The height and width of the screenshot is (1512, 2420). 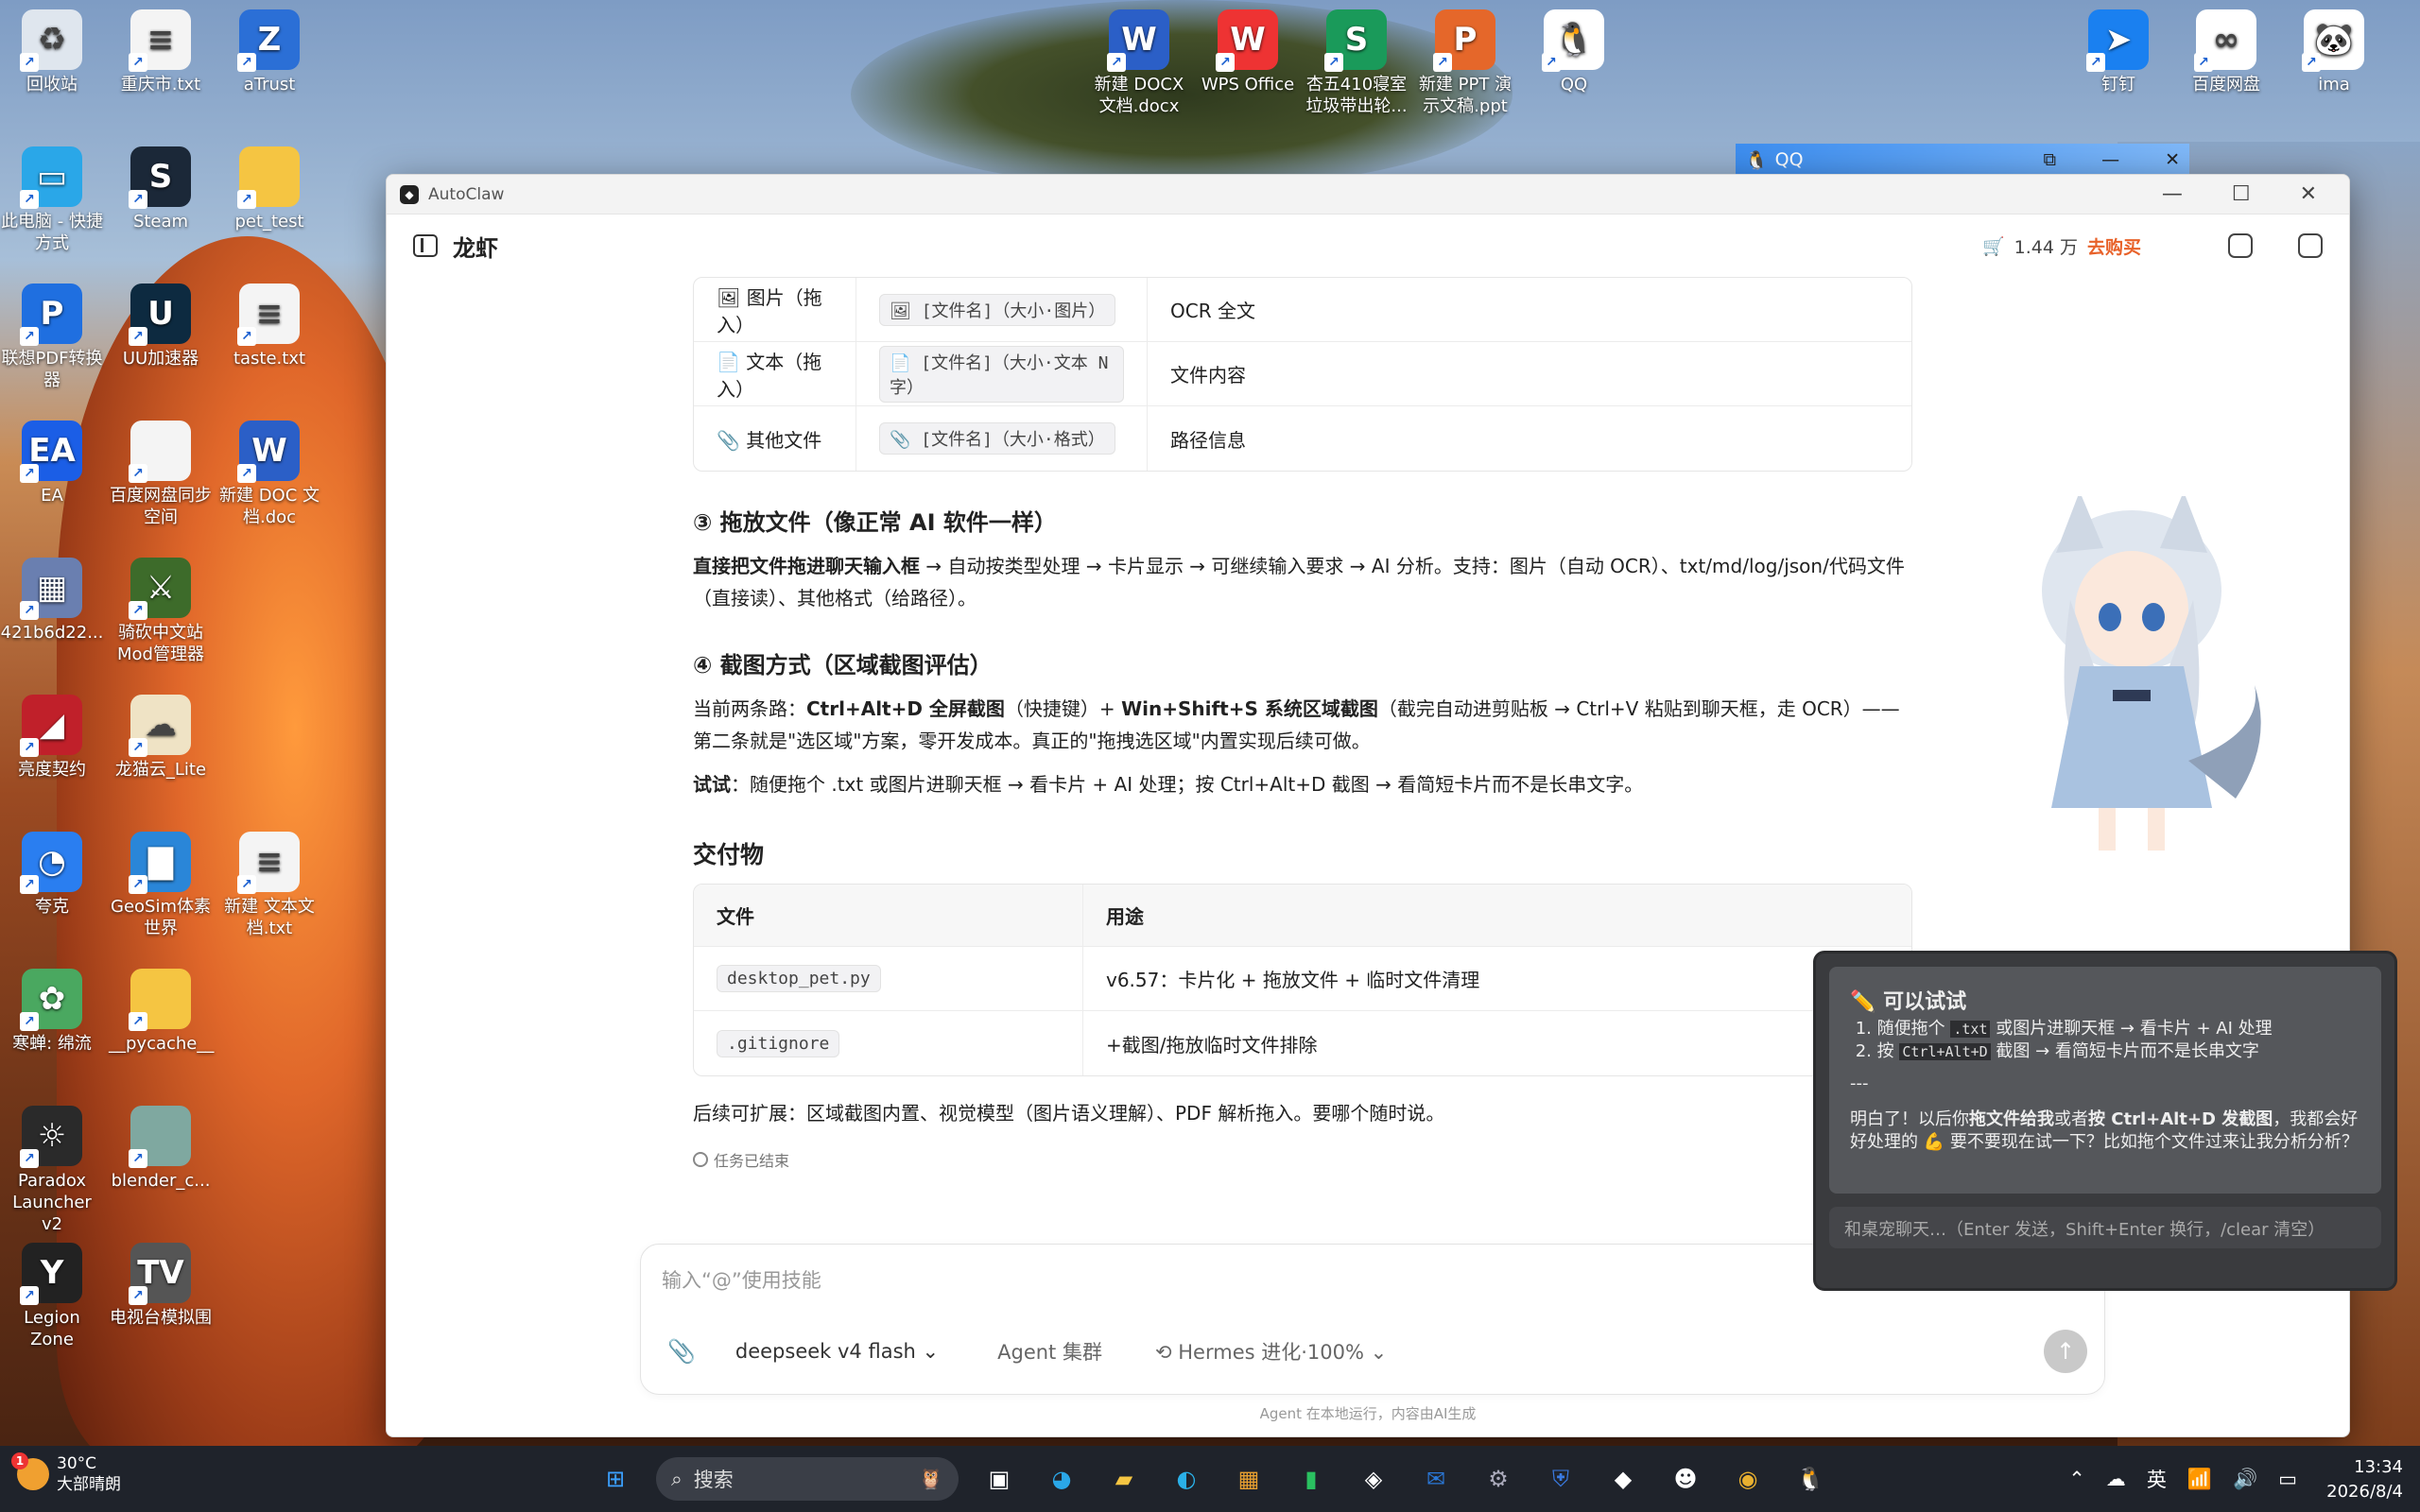 What do you see at coordinates (1748, 1479) in the screenshot?
I see `chrome-icon: ◉` at bounding box center [1748, 1479].